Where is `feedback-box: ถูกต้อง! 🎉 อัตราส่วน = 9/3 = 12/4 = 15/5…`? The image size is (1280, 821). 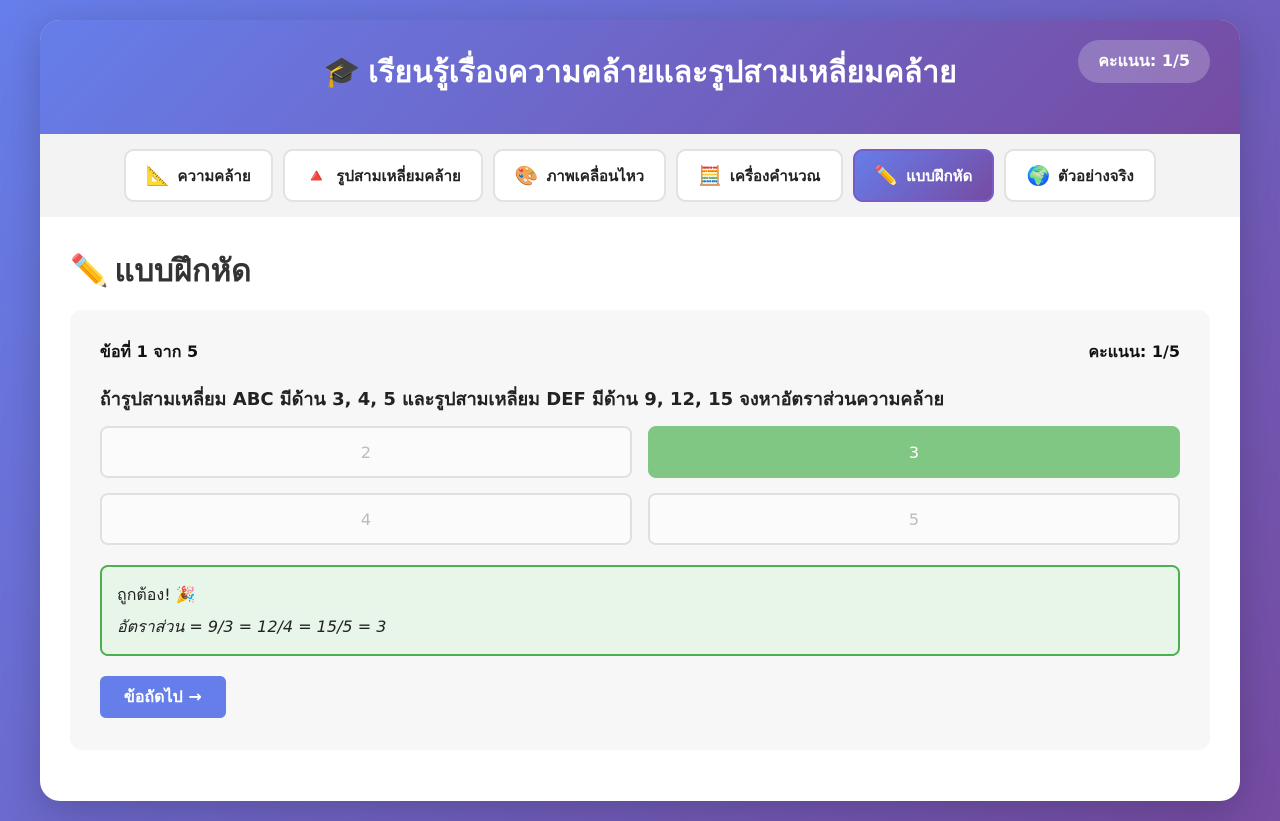
feedback-box: ถูกต้อง! 🎉 อัตราส่วน = 9/3 = 12/4 = 15/5… is located at coordinates (640, 610).